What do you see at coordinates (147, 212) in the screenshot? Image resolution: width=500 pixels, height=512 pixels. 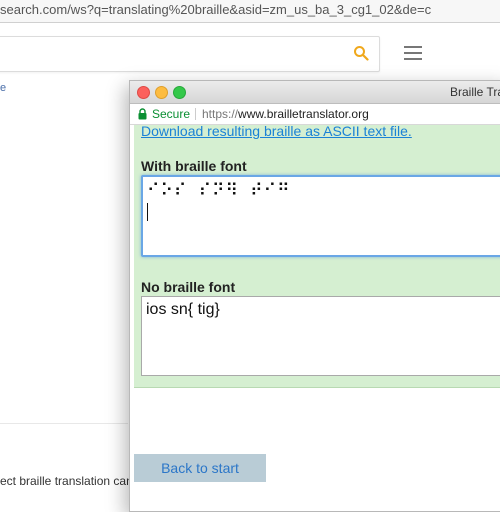 I see `text-caret` at bounding box center [147, 212].